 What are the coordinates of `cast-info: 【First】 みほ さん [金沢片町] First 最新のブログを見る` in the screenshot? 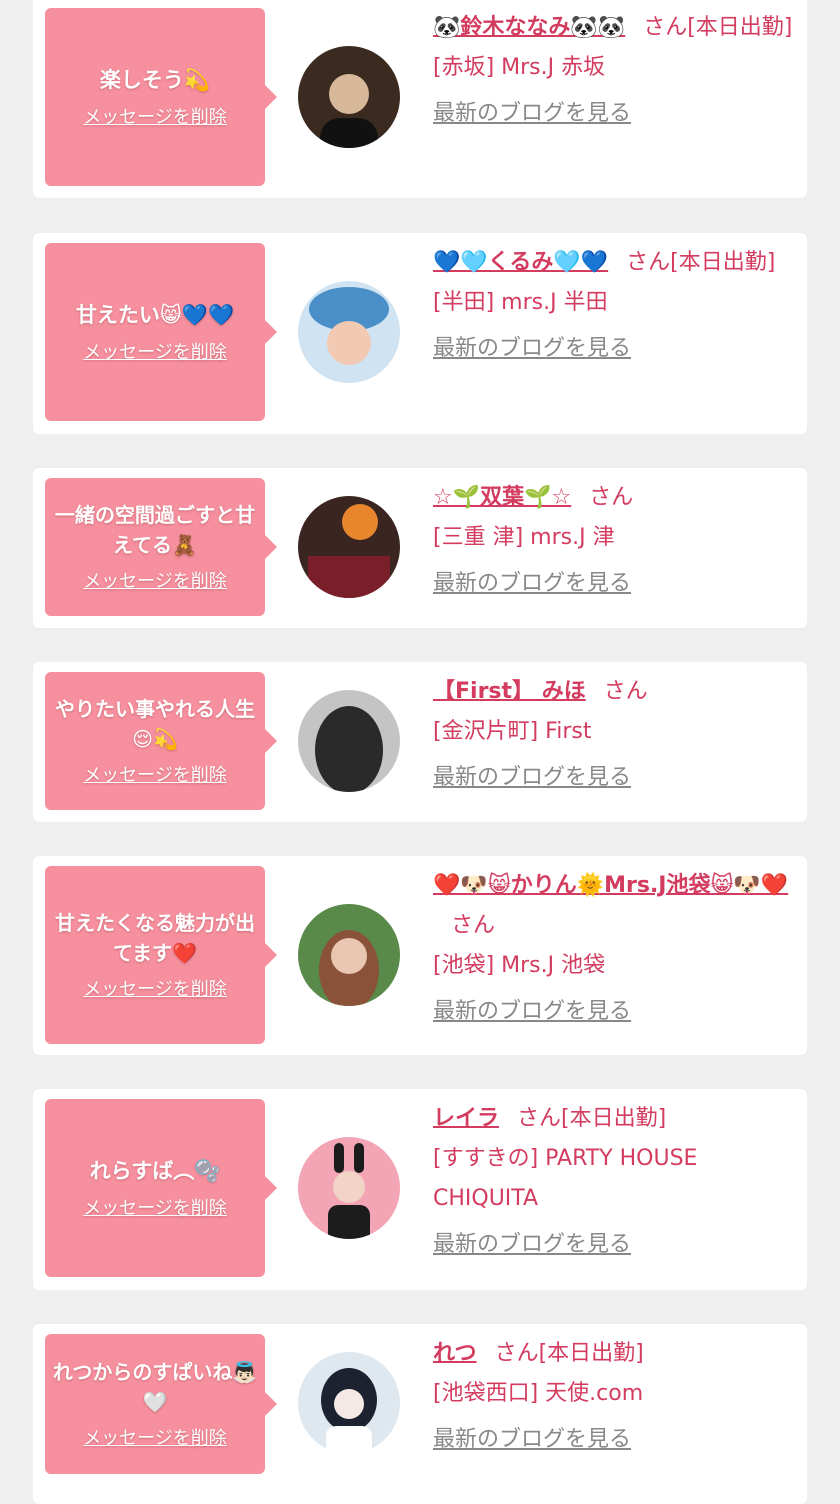 It's located at (614, 735).